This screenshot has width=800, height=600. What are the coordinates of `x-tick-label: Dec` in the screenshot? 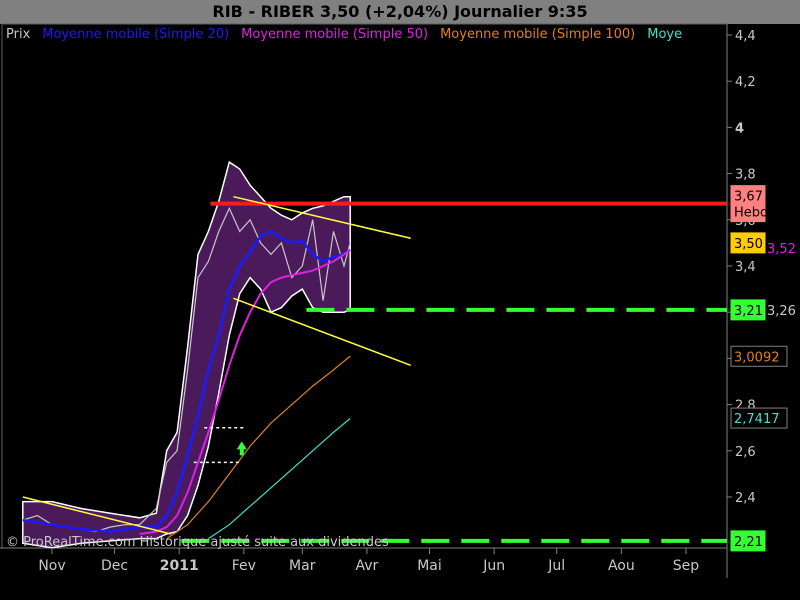 It's located at (114, 566).